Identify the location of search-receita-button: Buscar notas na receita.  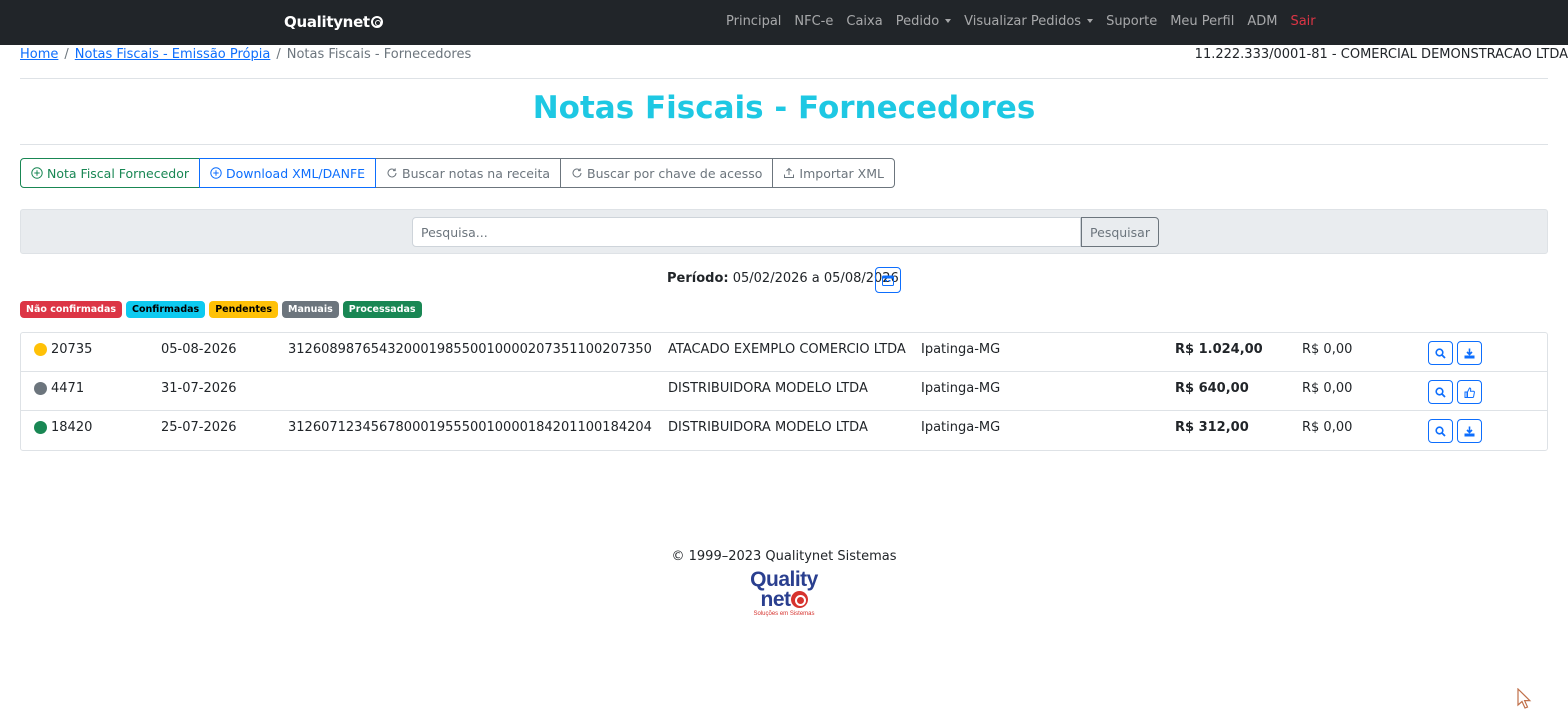
(468, 173).